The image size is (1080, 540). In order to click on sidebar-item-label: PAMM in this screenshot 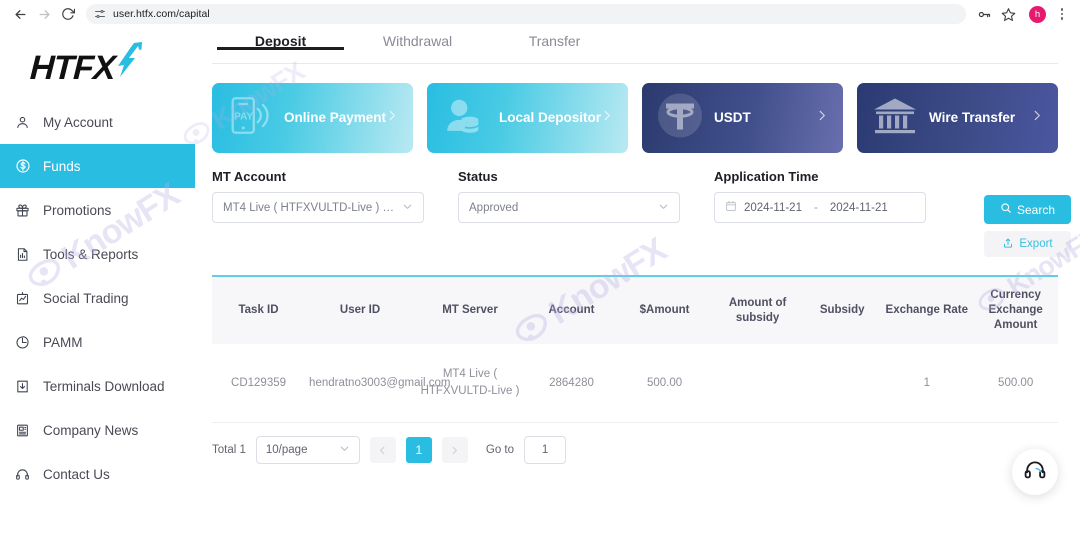, I will do `click(63, 342)`.